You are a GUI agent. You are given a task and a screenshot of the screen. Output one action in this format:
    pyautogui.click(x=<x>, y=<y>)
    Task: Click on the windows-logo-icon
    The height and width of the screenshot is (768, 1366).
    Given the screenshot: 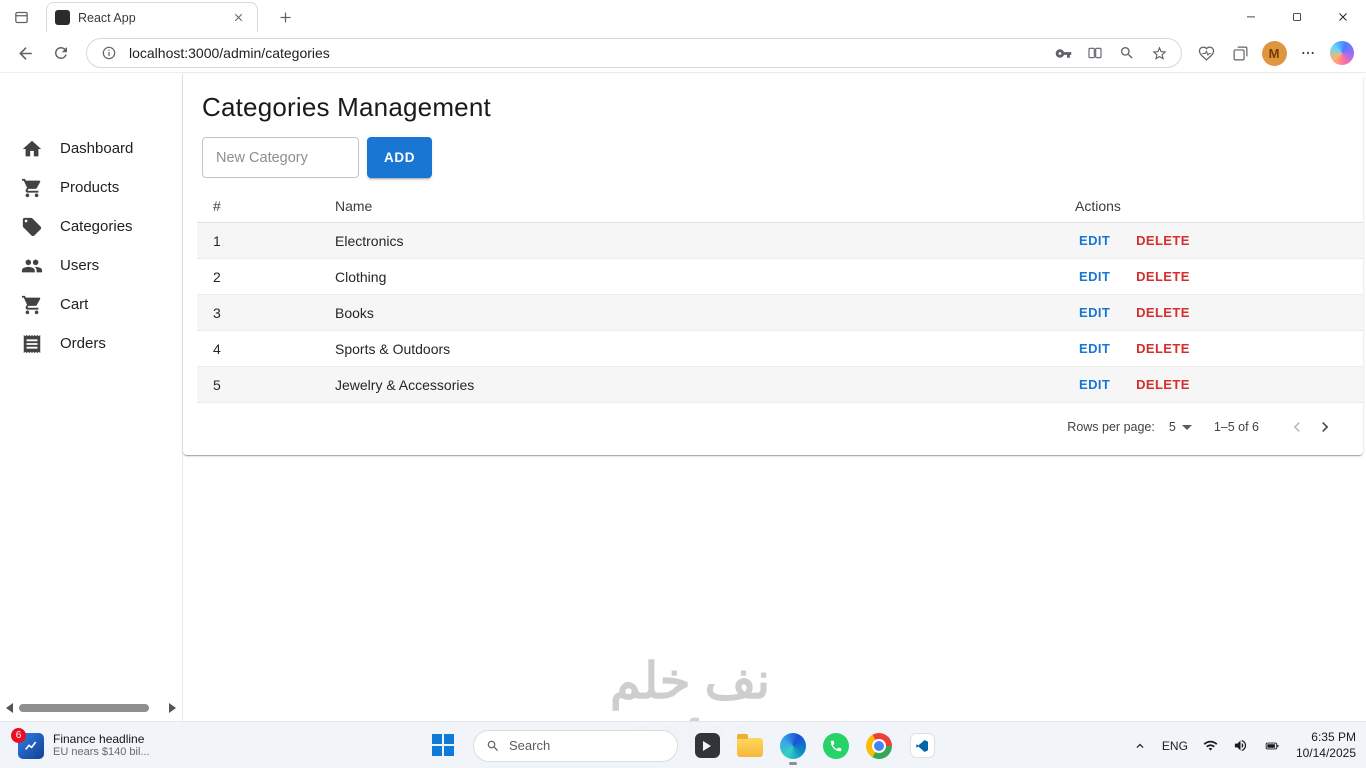 What is the action you would take?
    pyautogui.click(x=444, y=745)
    